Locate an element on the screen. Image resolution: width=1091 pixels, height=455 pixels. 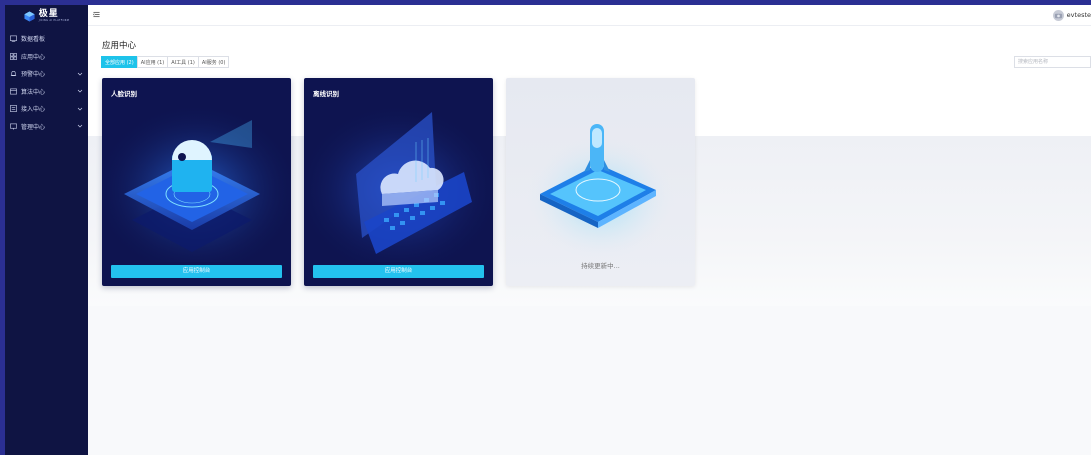
brand-subtitle: JIXING AI PLATFORM is located at coordinates (54, 20).